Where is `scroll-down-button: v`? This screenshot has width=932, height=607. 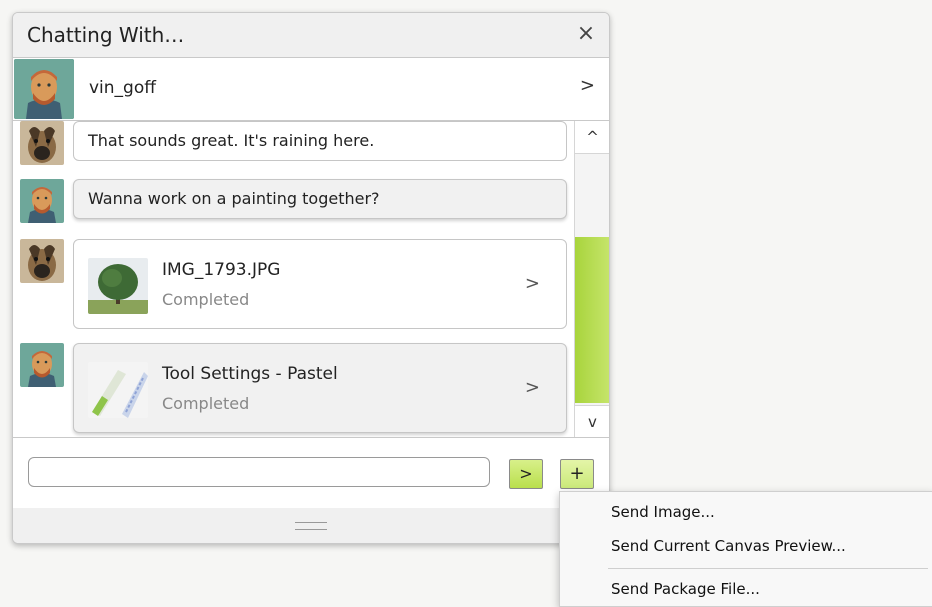 scroll-down-button: v is located at coordinates (592, 421).